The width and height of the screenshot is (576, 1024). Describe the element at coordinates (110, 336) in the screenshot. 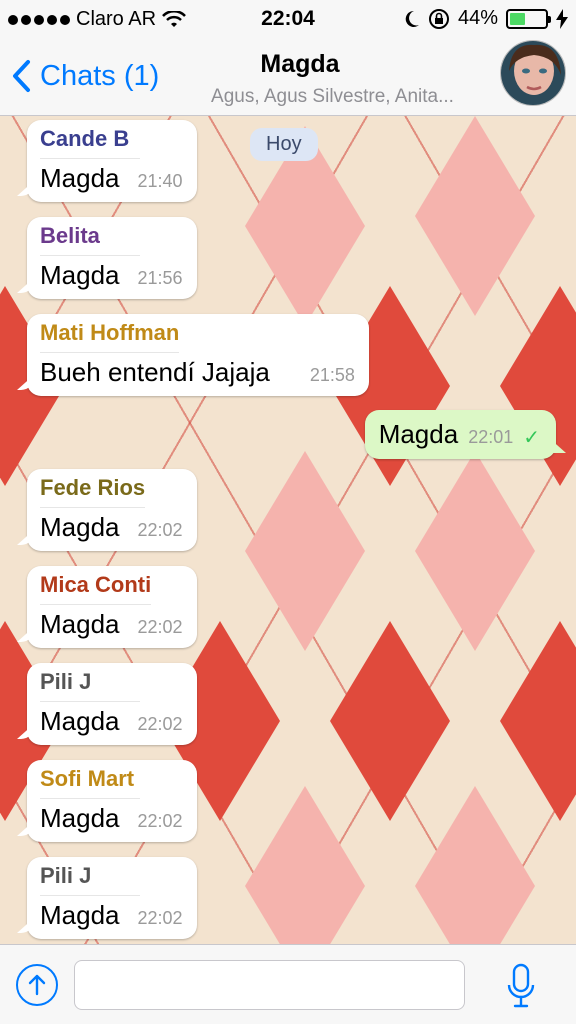

I see `sender-name: Mati Hoffman` at that location.